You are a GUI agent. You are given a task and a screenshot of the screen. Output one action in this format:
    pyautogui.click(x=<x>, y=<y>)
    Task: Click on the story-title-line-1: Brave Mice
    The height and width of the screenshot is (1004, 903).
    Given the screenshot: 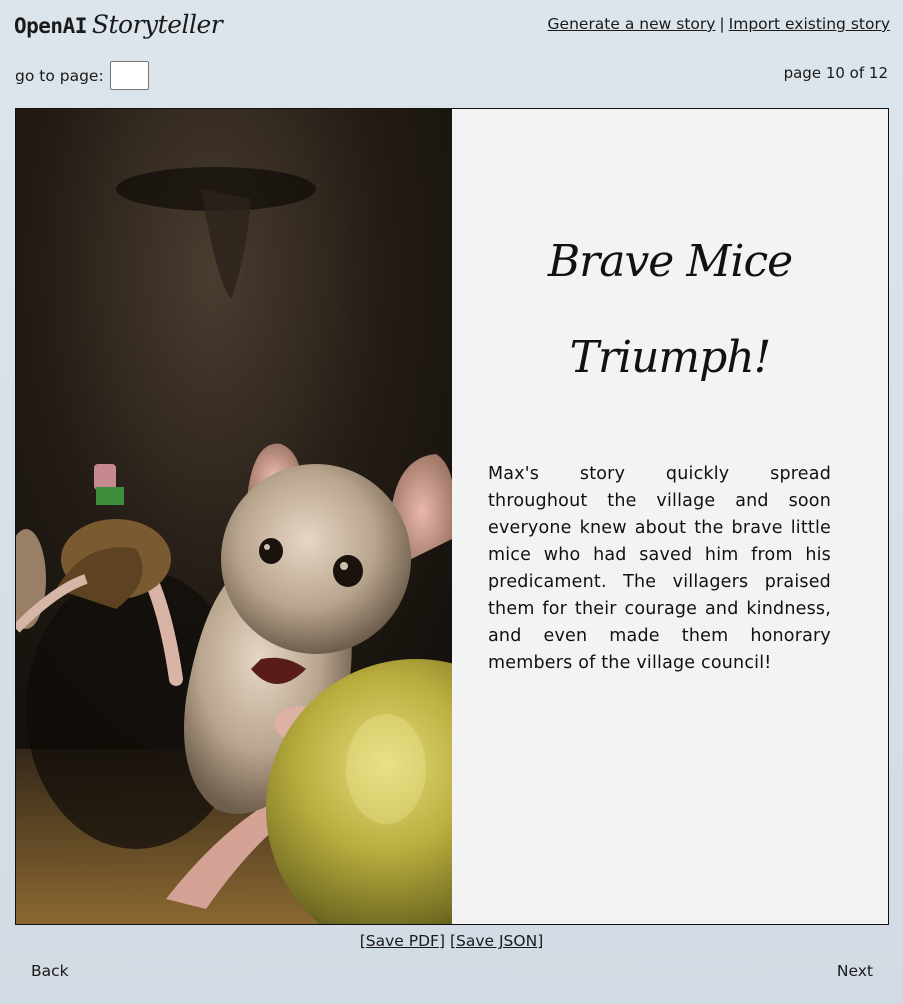 What is the action you would take?
    pyautogui.click(x=670, y=261)
    